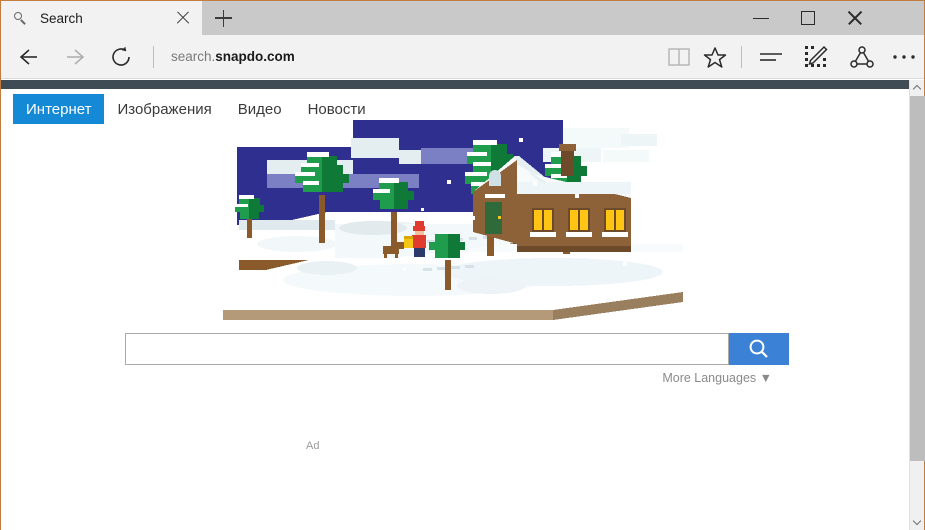 This screenshot has width=925, height=530. Describe the element at coordinates (313, 446) in the screenshot. I see `ad-label: Ad` at that location.